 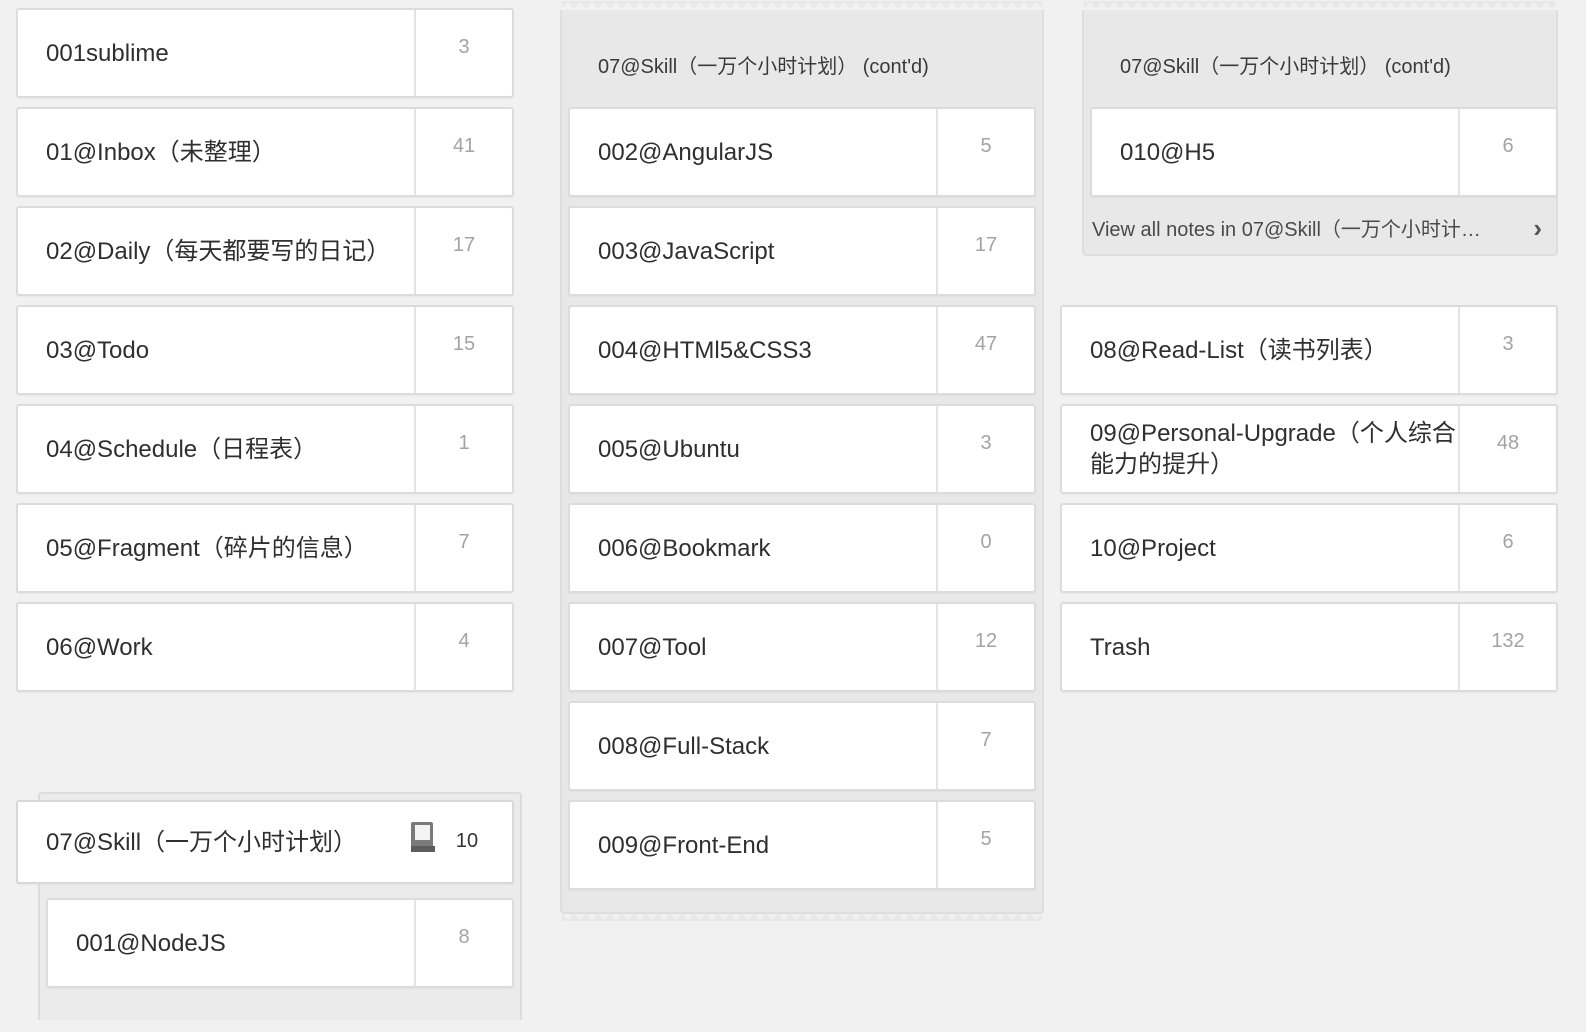 I want to click on note-count: 41, so click(x=464, y=146).